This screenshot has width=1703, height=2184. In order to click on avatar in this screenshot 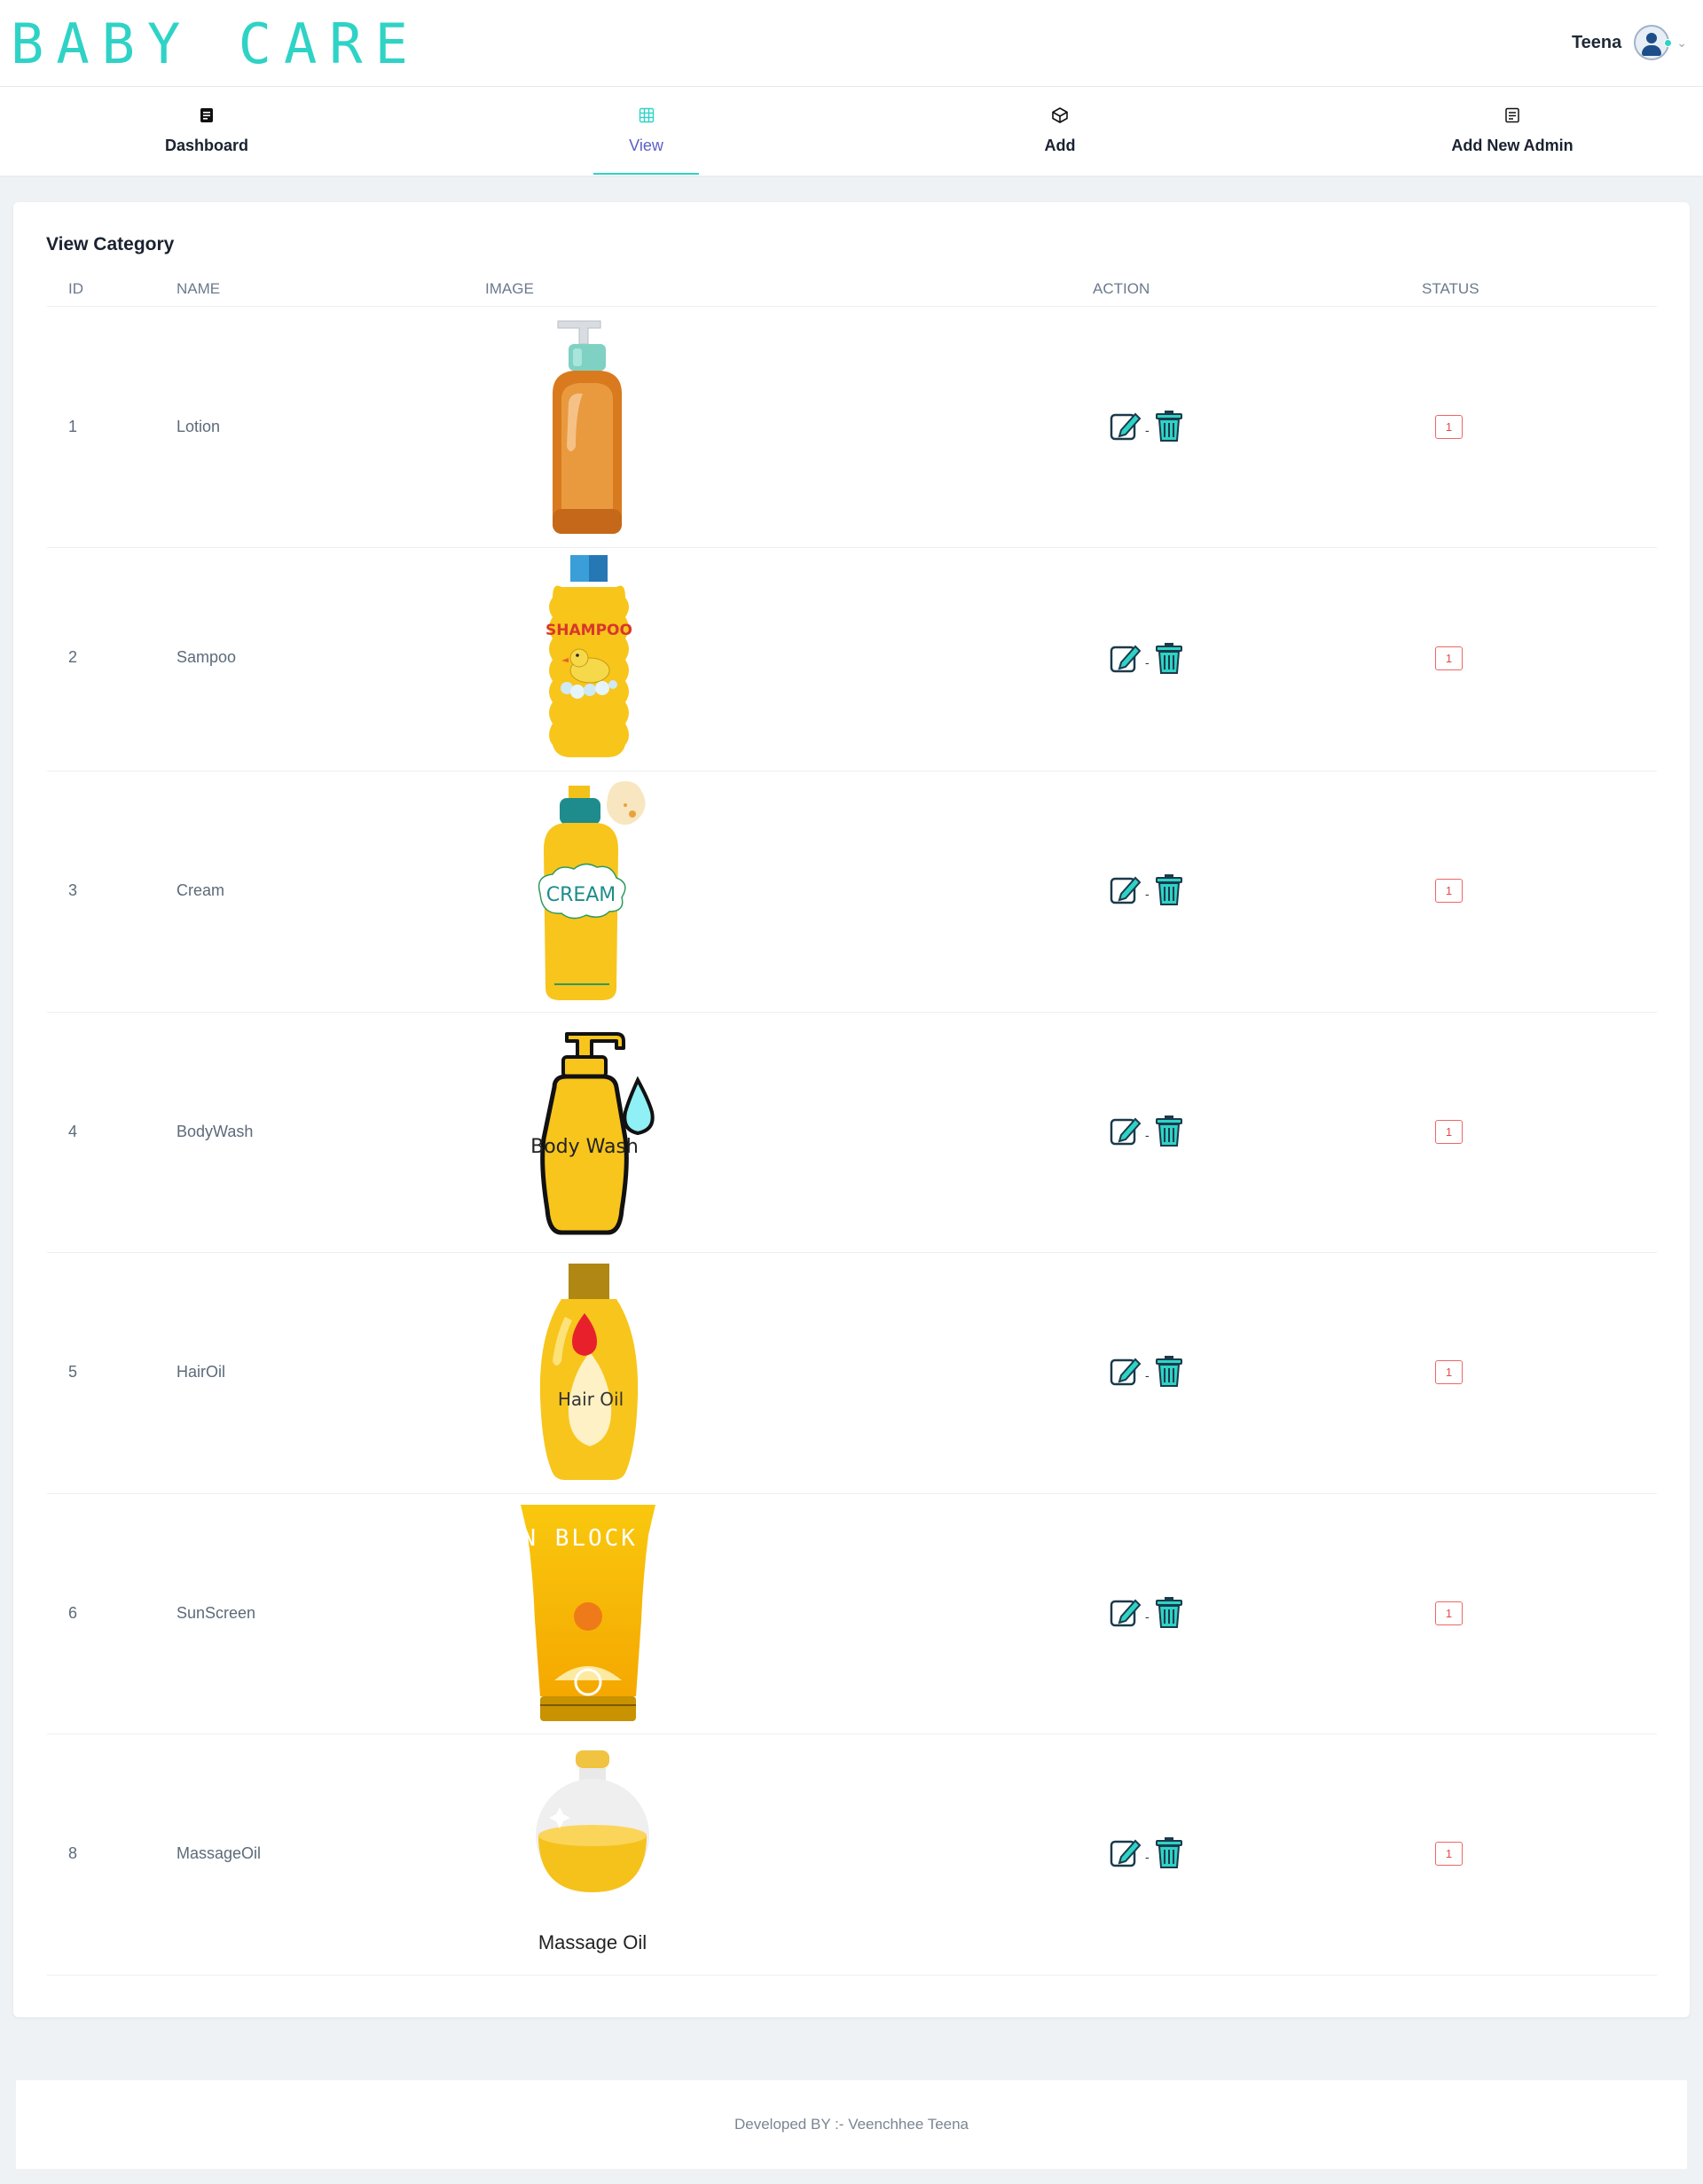, I will do `click(1653, 42)`.